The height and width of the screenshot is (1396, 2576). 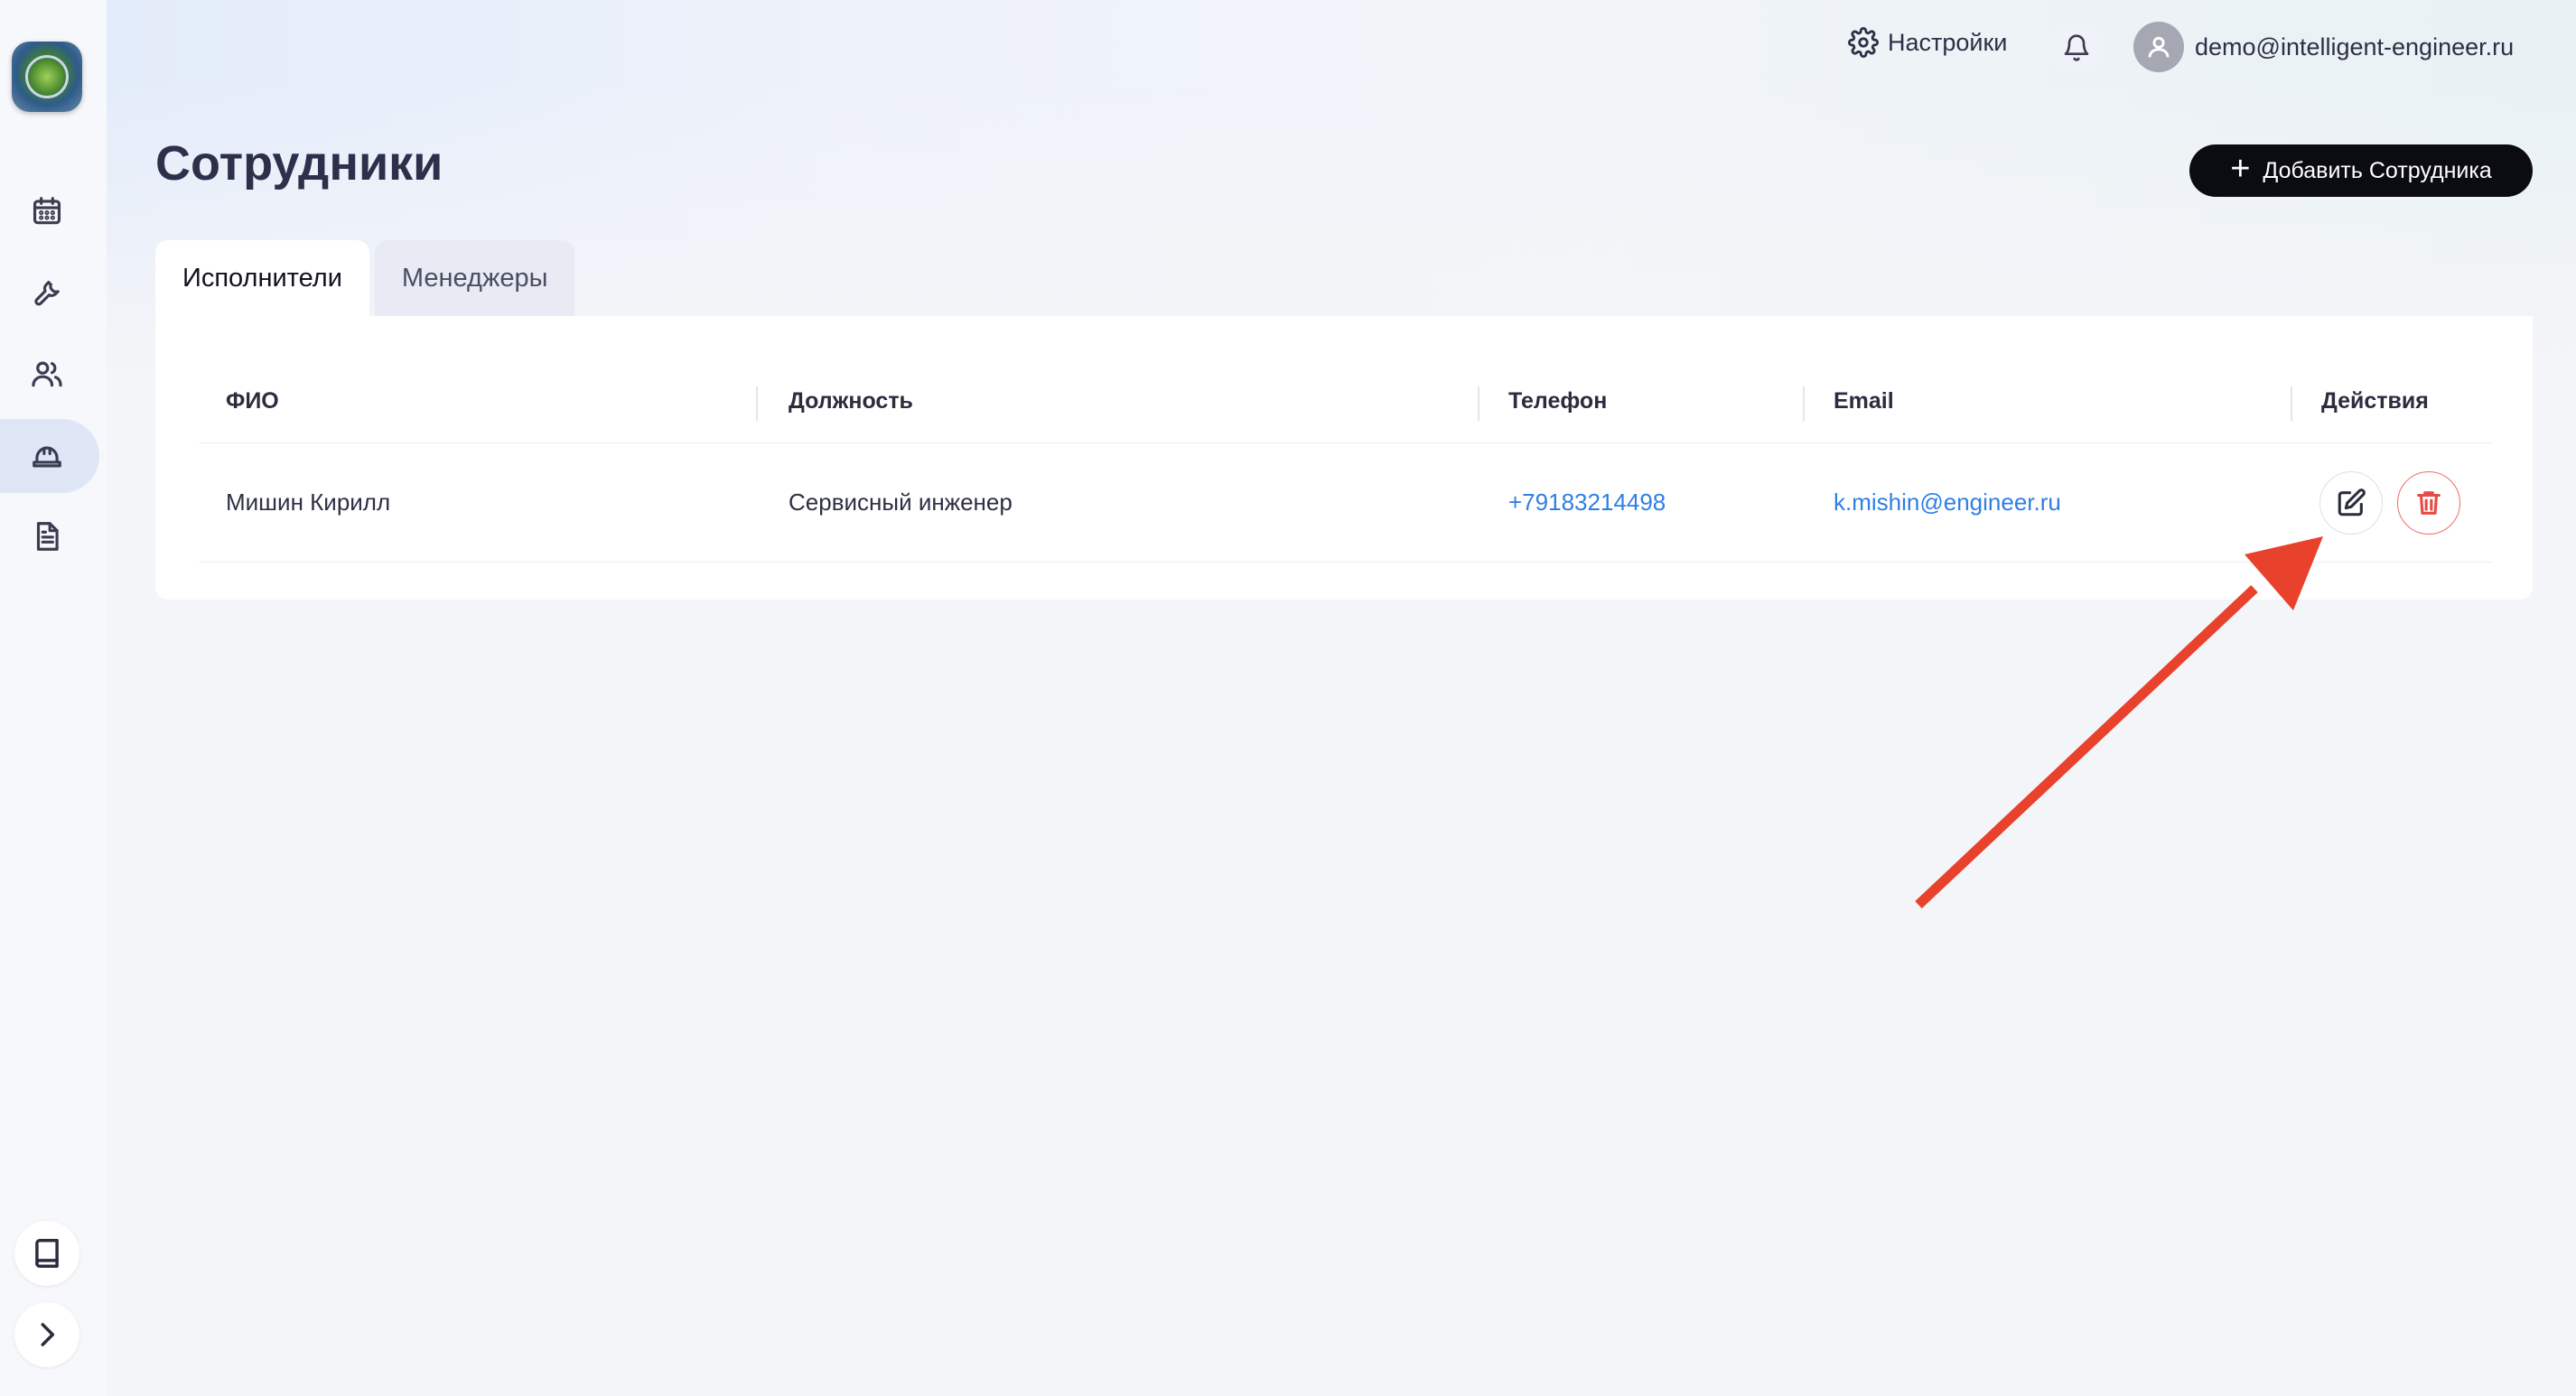 What do you see at coordinates (262, 278) in the screenshot?
I see `tab-executors: Исполнители` at bounding box center [262, 278].